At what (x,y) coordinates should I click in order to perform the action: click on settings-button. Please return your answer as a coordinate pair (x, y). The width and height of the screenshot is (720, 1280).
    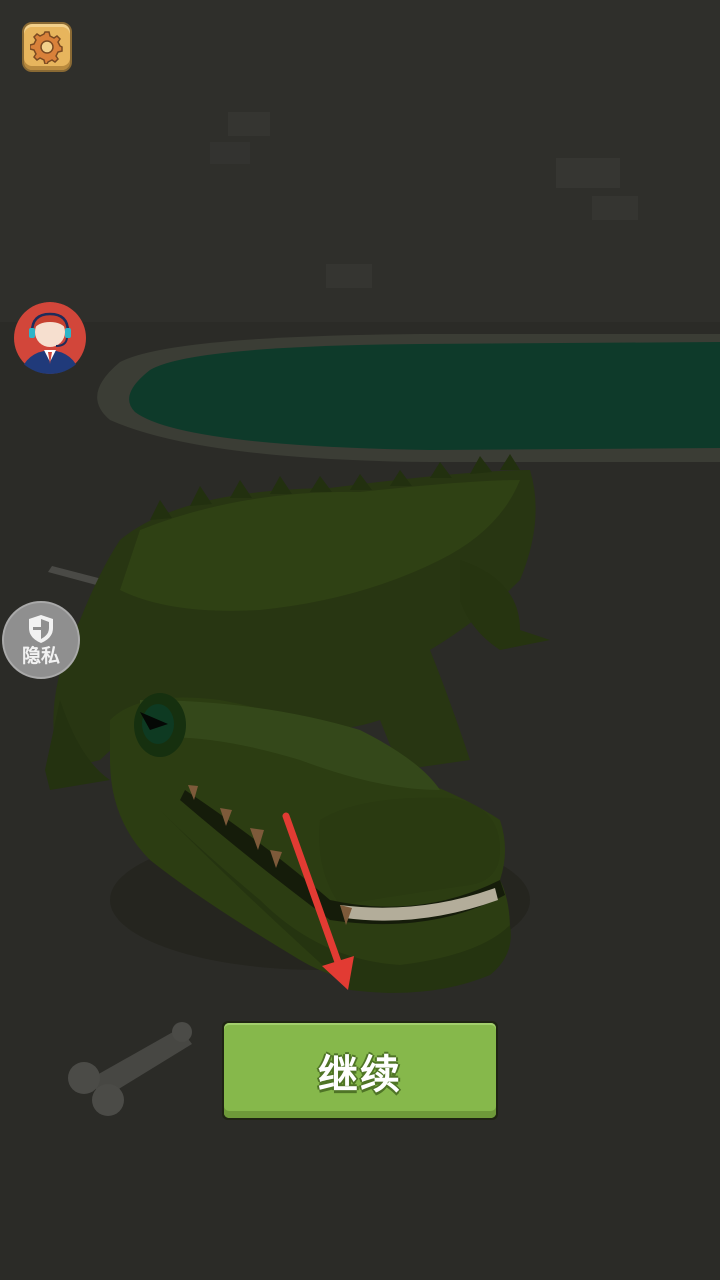
    Looking at the image, I should click on (47, 47).